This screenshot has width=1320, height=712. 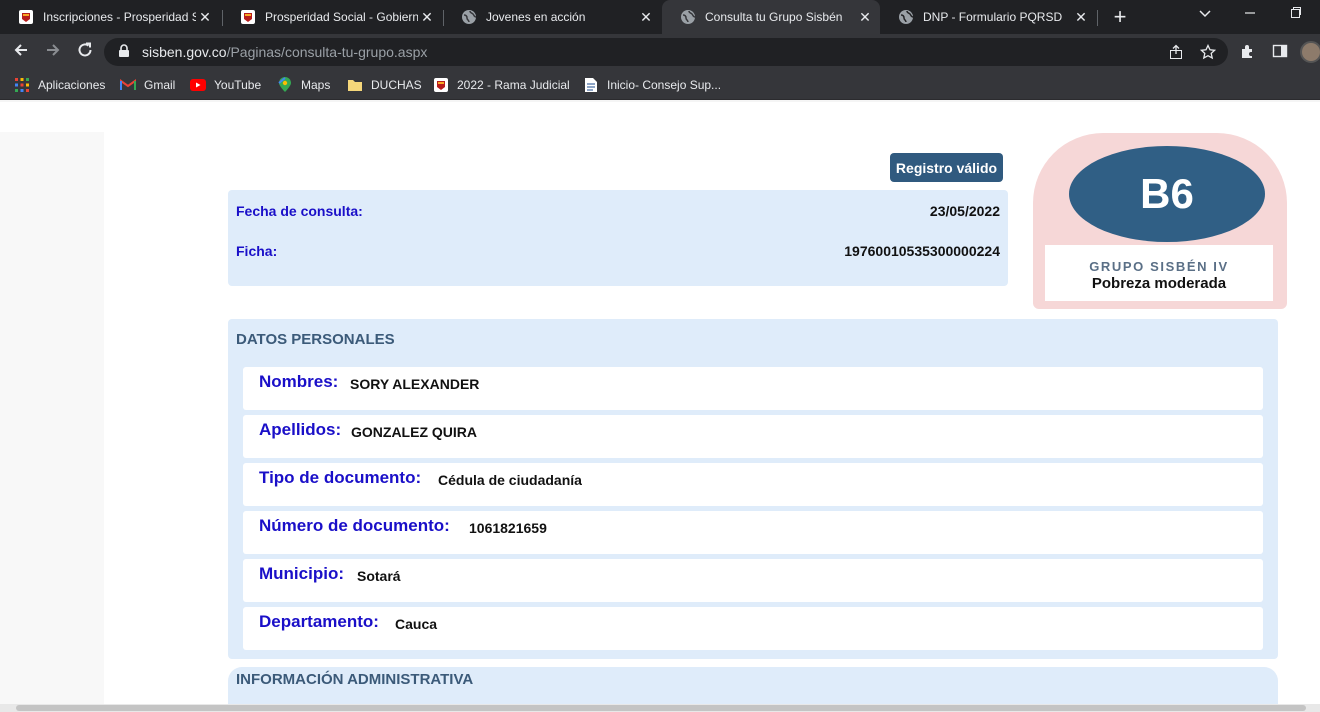 What do you see at coordinates (1208, 53) in the screenshot?
I see `bookmark-star-icon` at bounding box center [1208, 53].